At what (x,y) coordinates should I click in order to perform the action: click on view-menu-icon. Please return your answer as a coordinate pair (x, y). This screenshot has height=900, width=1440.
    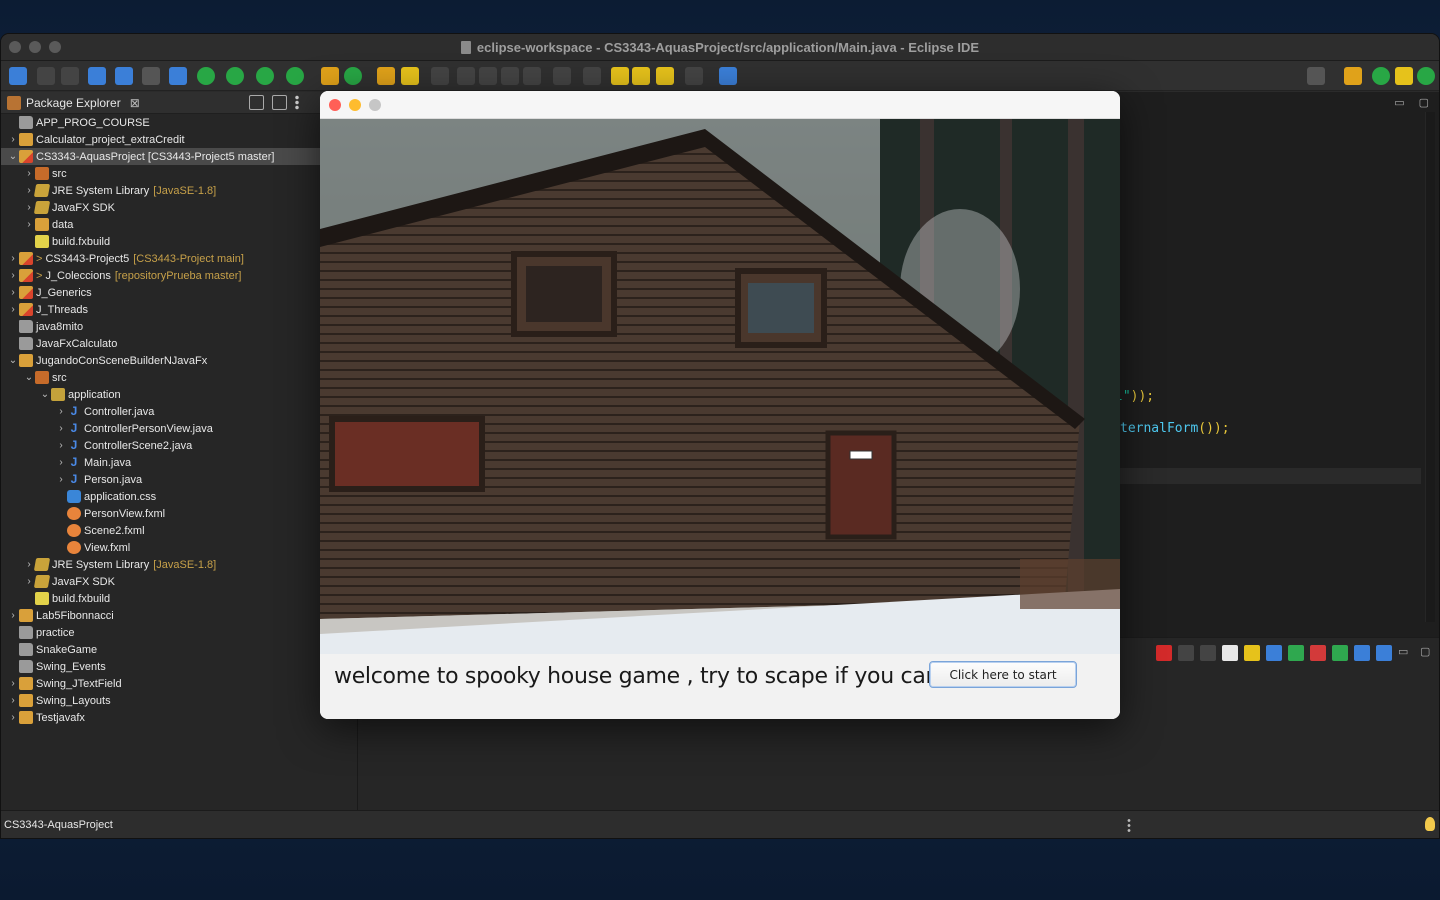
    Looking at the image, I should click on (297, 102).